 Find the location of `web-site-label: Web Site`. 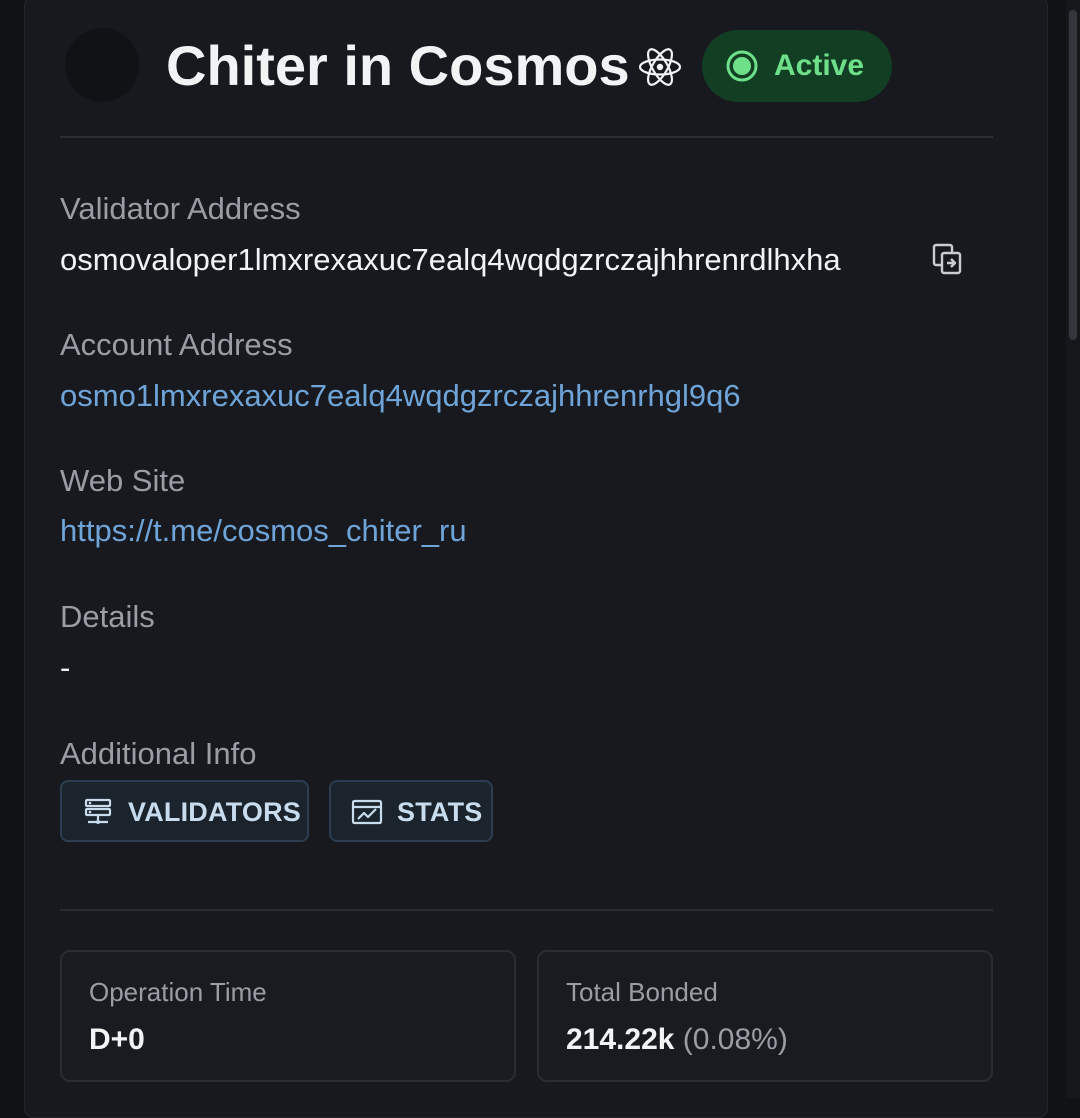

web-site-label: Web Site is located at coordinates (123, 480).